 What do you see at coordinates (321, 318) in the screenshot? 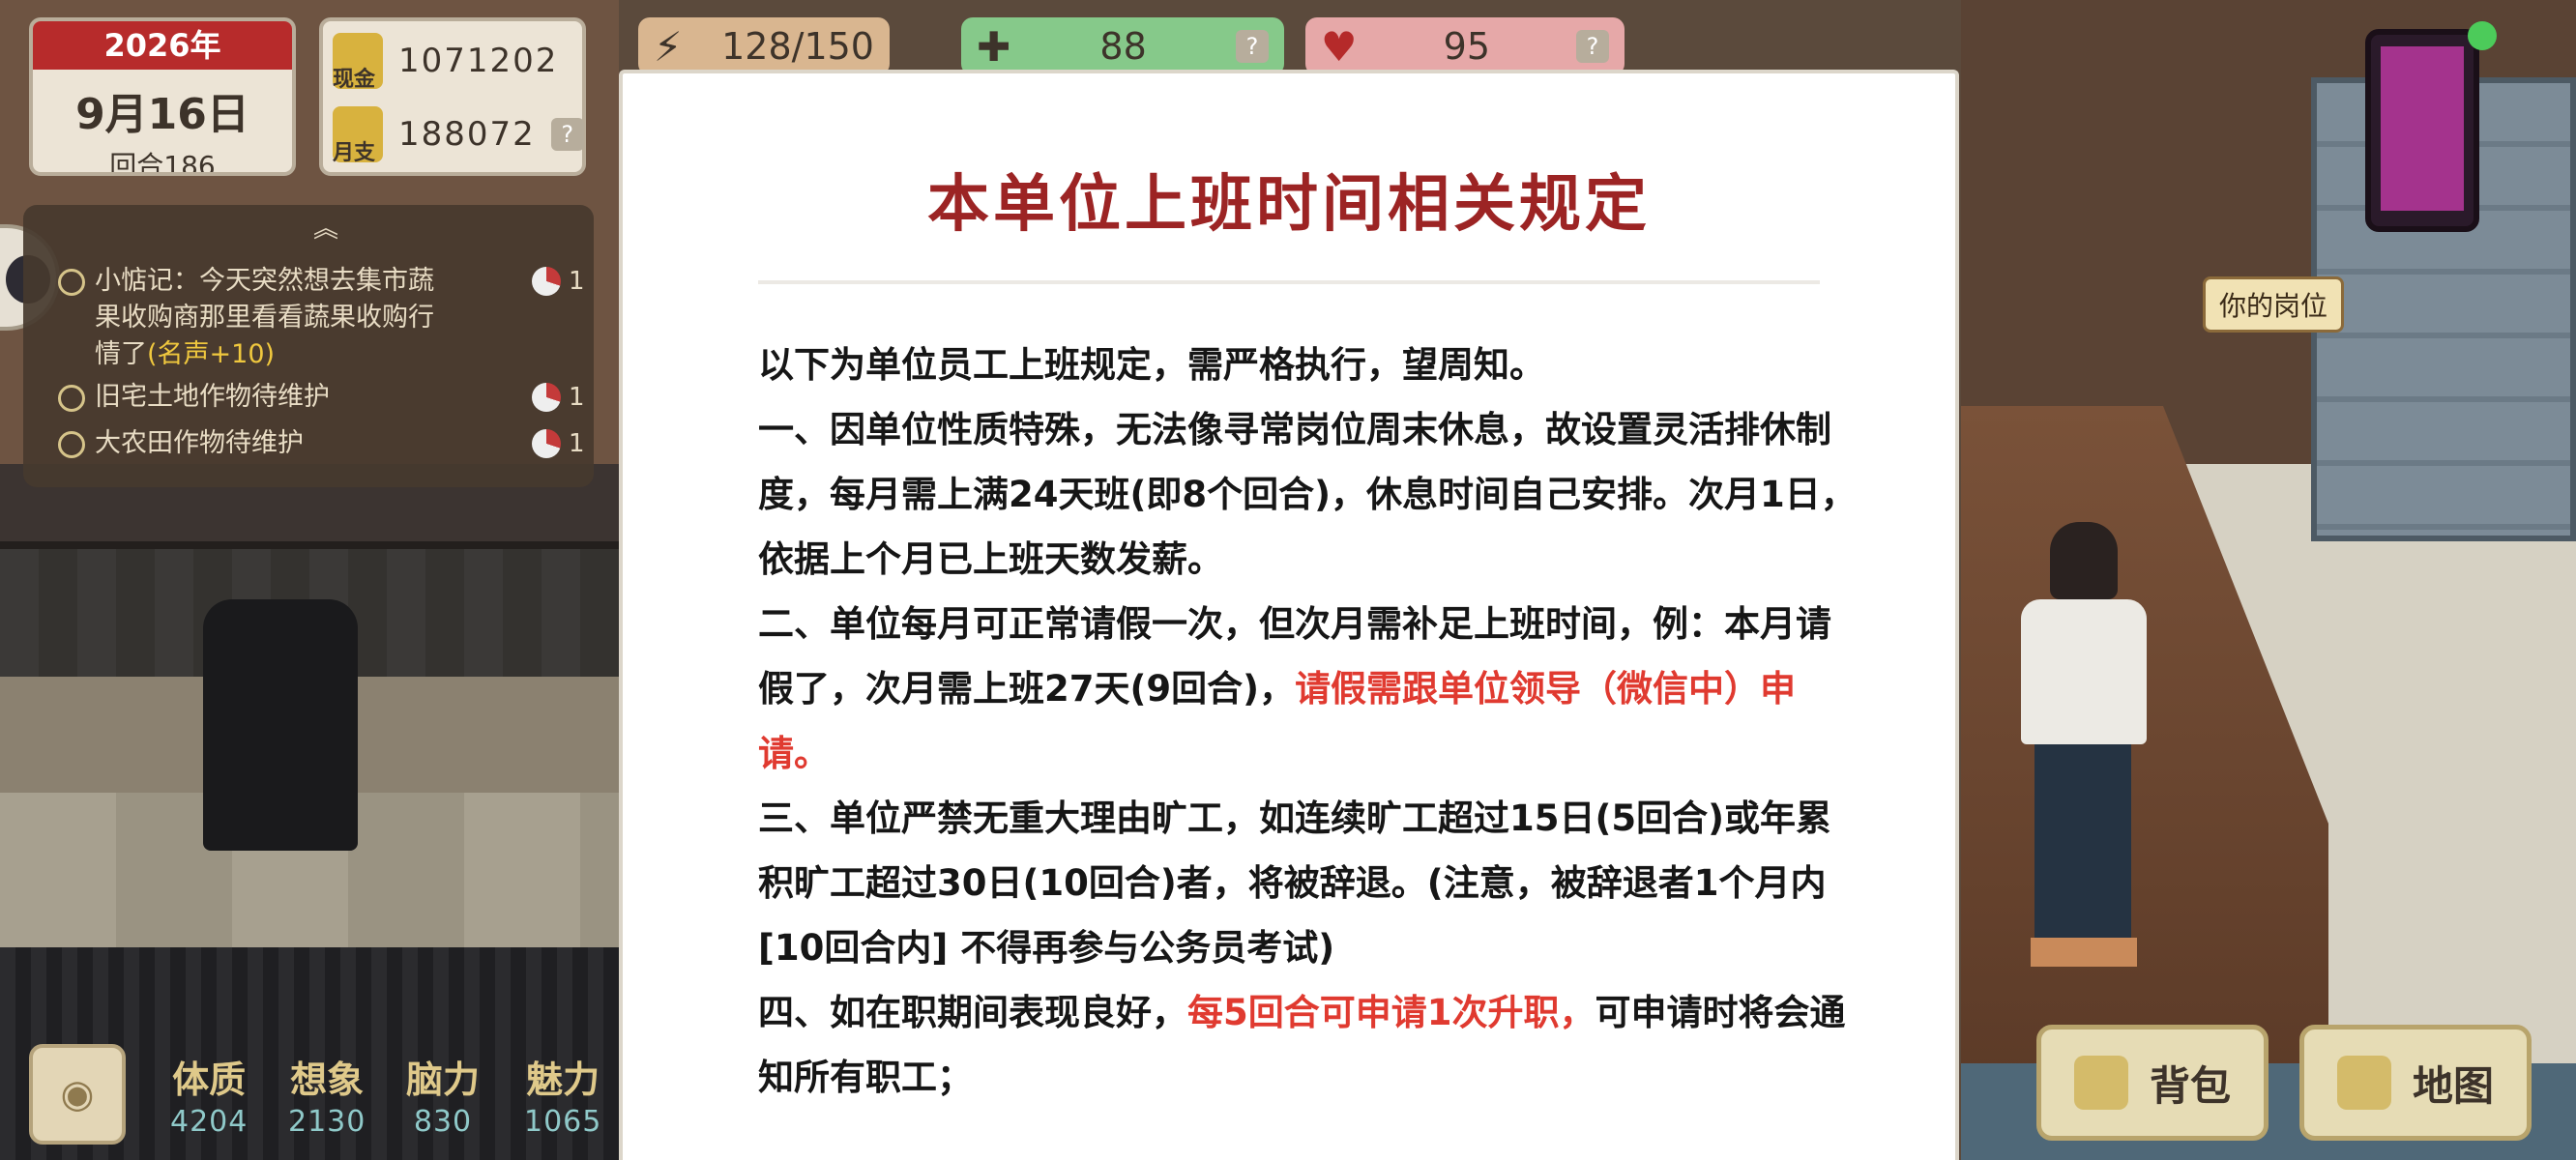
I see `event-item: 小惦记：今天突然想去集市蔬 果收购商那里看看蔬果收购行 情了(名声+10) 1` at bounding box center [321, 318].